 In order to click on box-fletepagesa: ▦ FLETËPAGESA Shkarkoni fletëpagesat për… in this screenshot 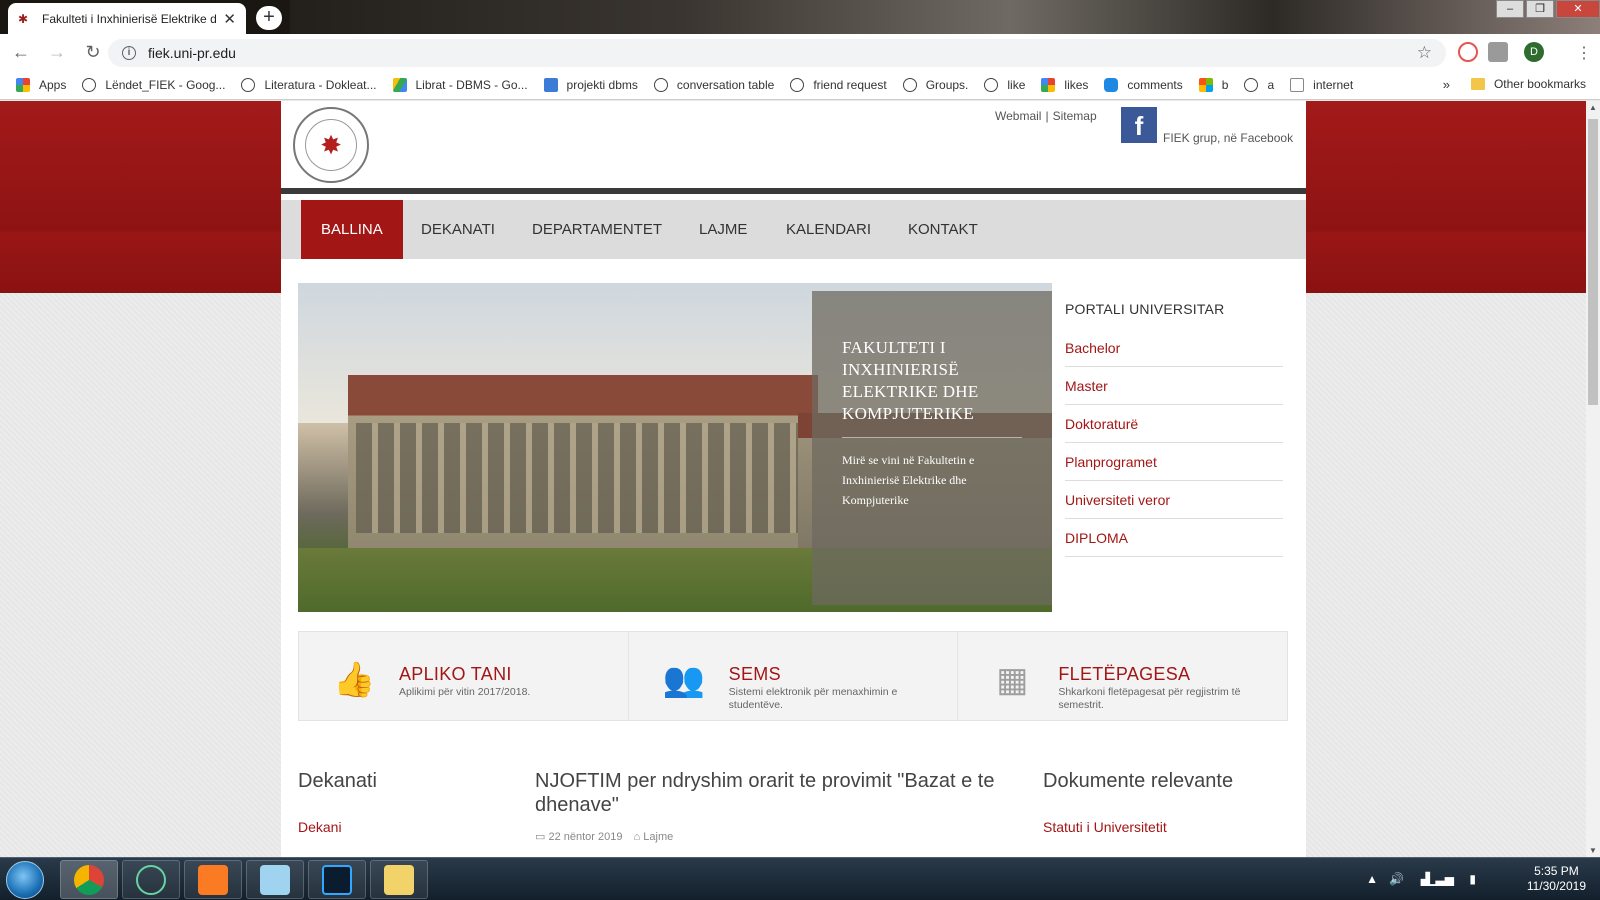, I will do `click(1122, 676)`.